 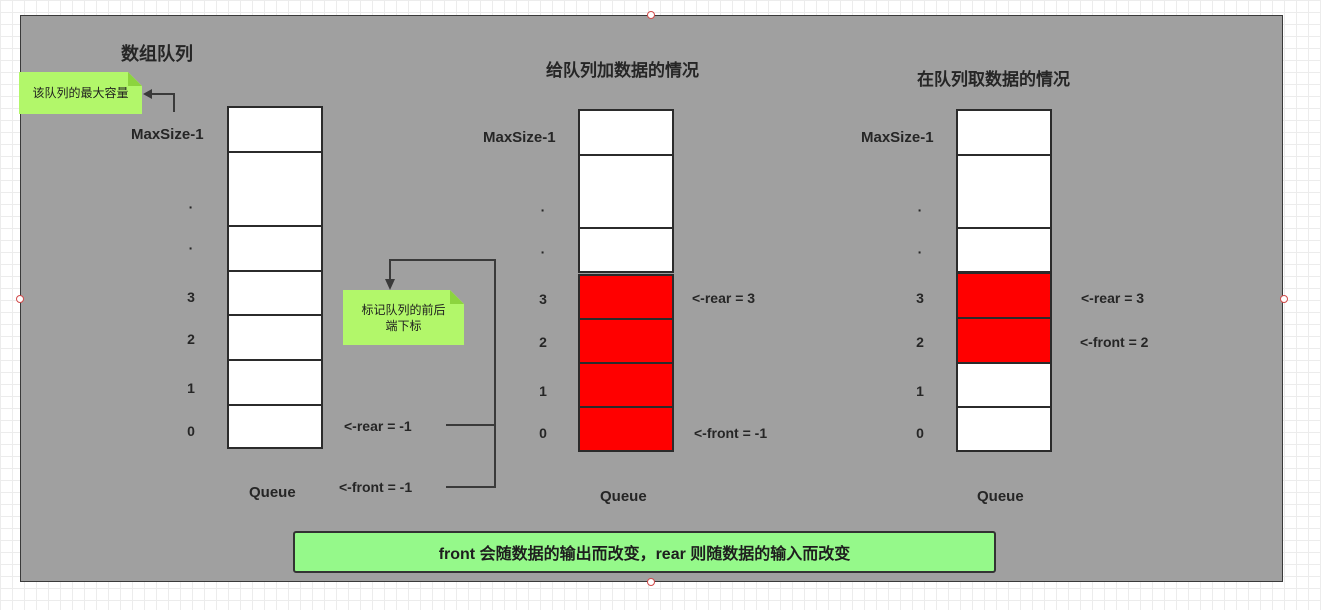 I want to click on capacity-note-text: 该队列的最大容量, so click(x=80, y=93).